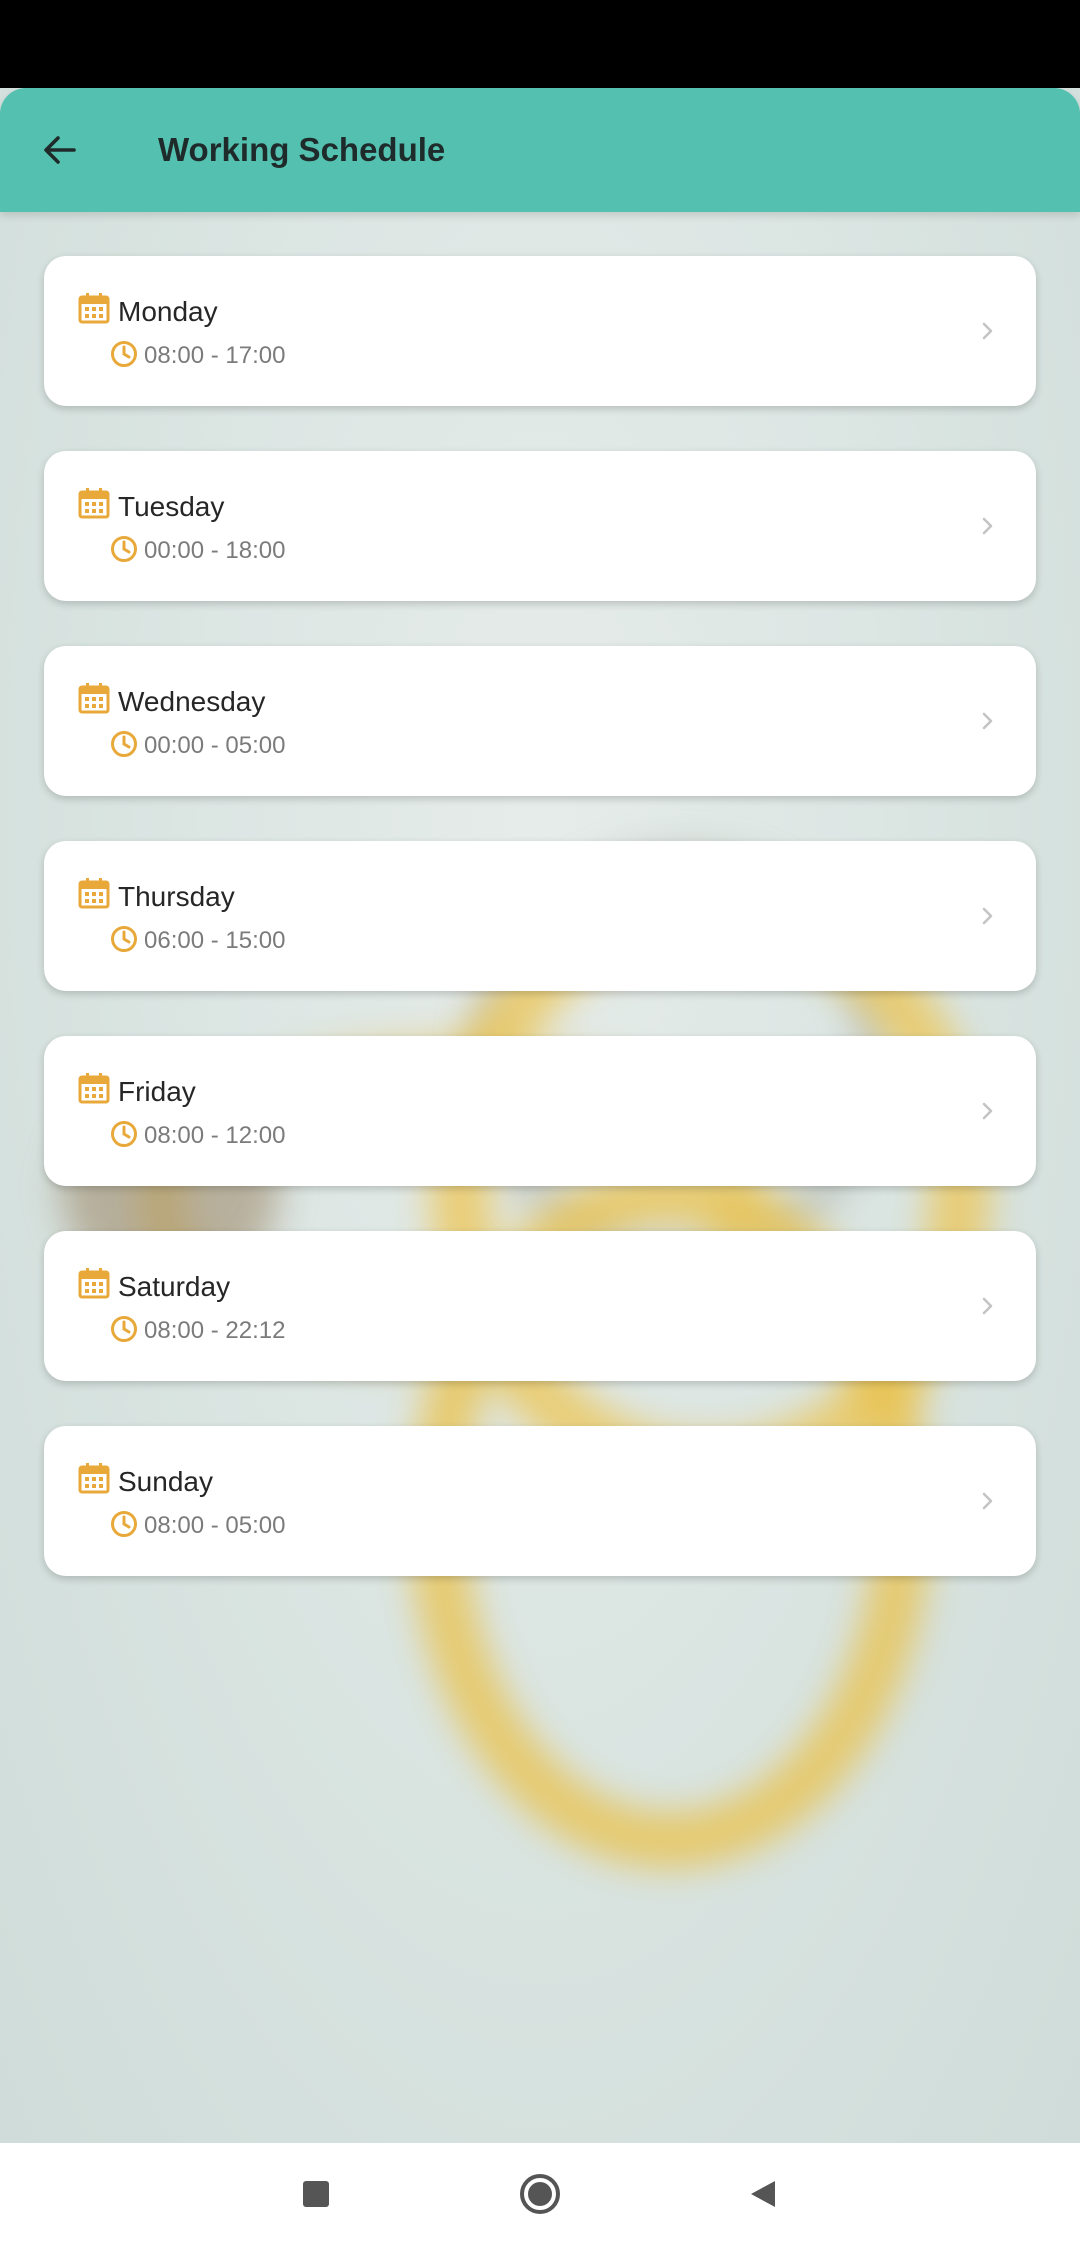 This screenshot has width=1080, height=2246. Describe the element at coordinates (540, 1501) in the screenshot. I see `schedule-day-card: Sunday 08:00 - 05:00` at that location.